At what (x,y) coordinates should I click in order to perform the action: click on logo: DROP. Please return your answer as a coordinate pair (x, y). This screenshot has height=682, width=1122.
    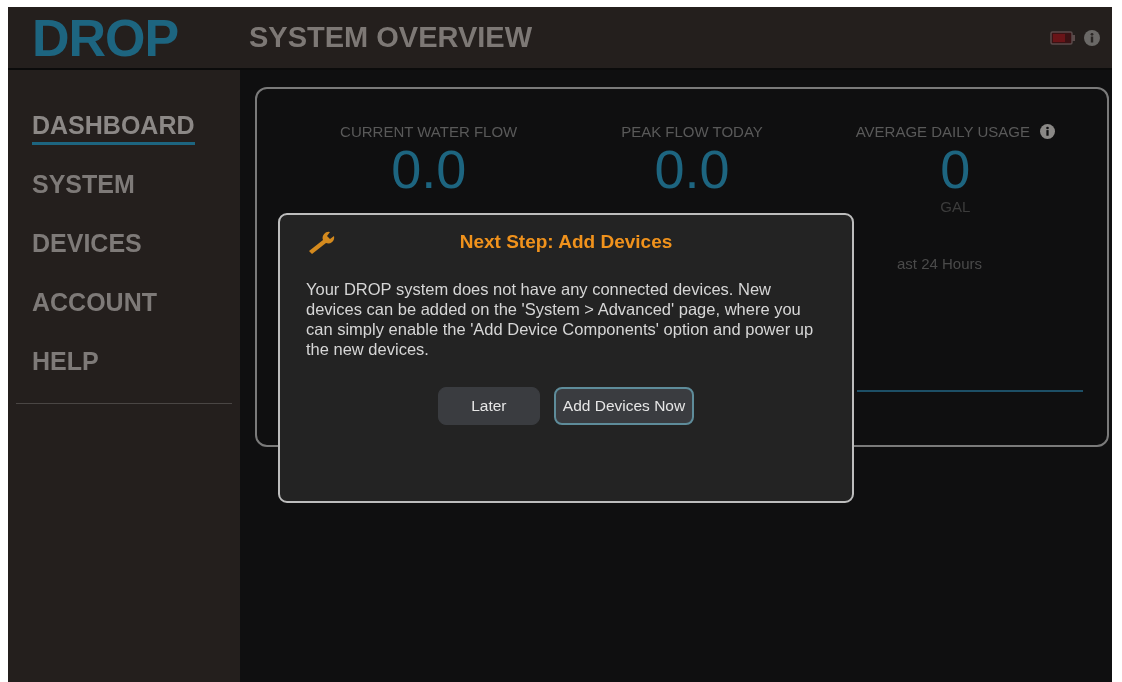
    Looking at the image, I should click on (105, 37).